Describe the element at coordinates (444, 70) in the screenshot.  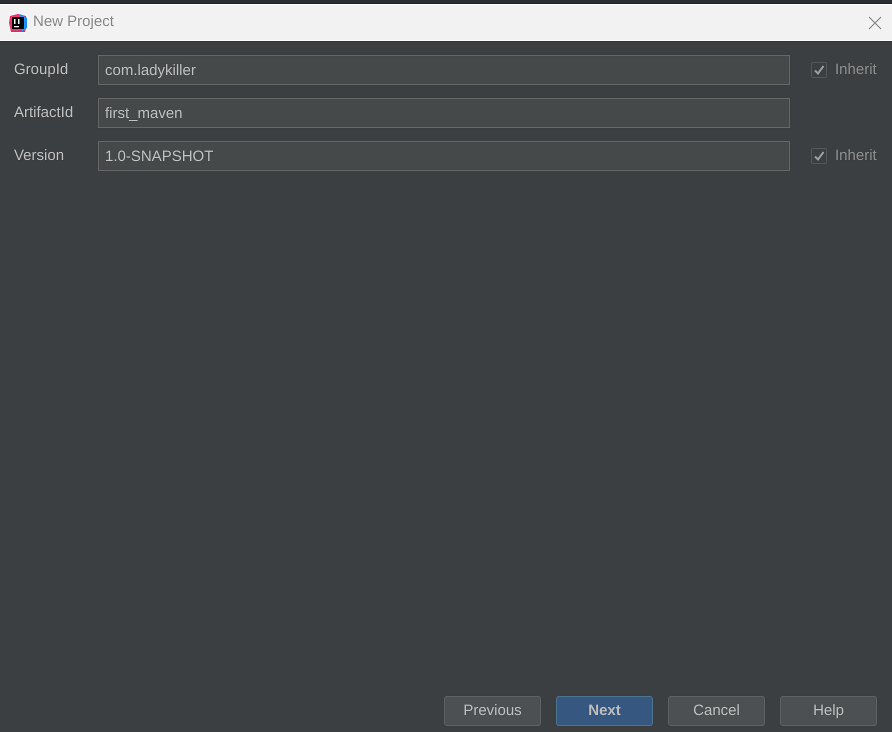
I see `text-field: com.ladykiller` at that location.